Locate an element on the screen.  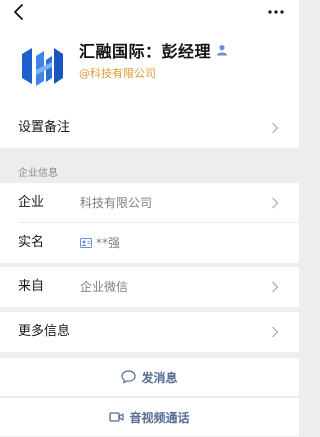
id-card-icon is located at coordinates (86, 243).